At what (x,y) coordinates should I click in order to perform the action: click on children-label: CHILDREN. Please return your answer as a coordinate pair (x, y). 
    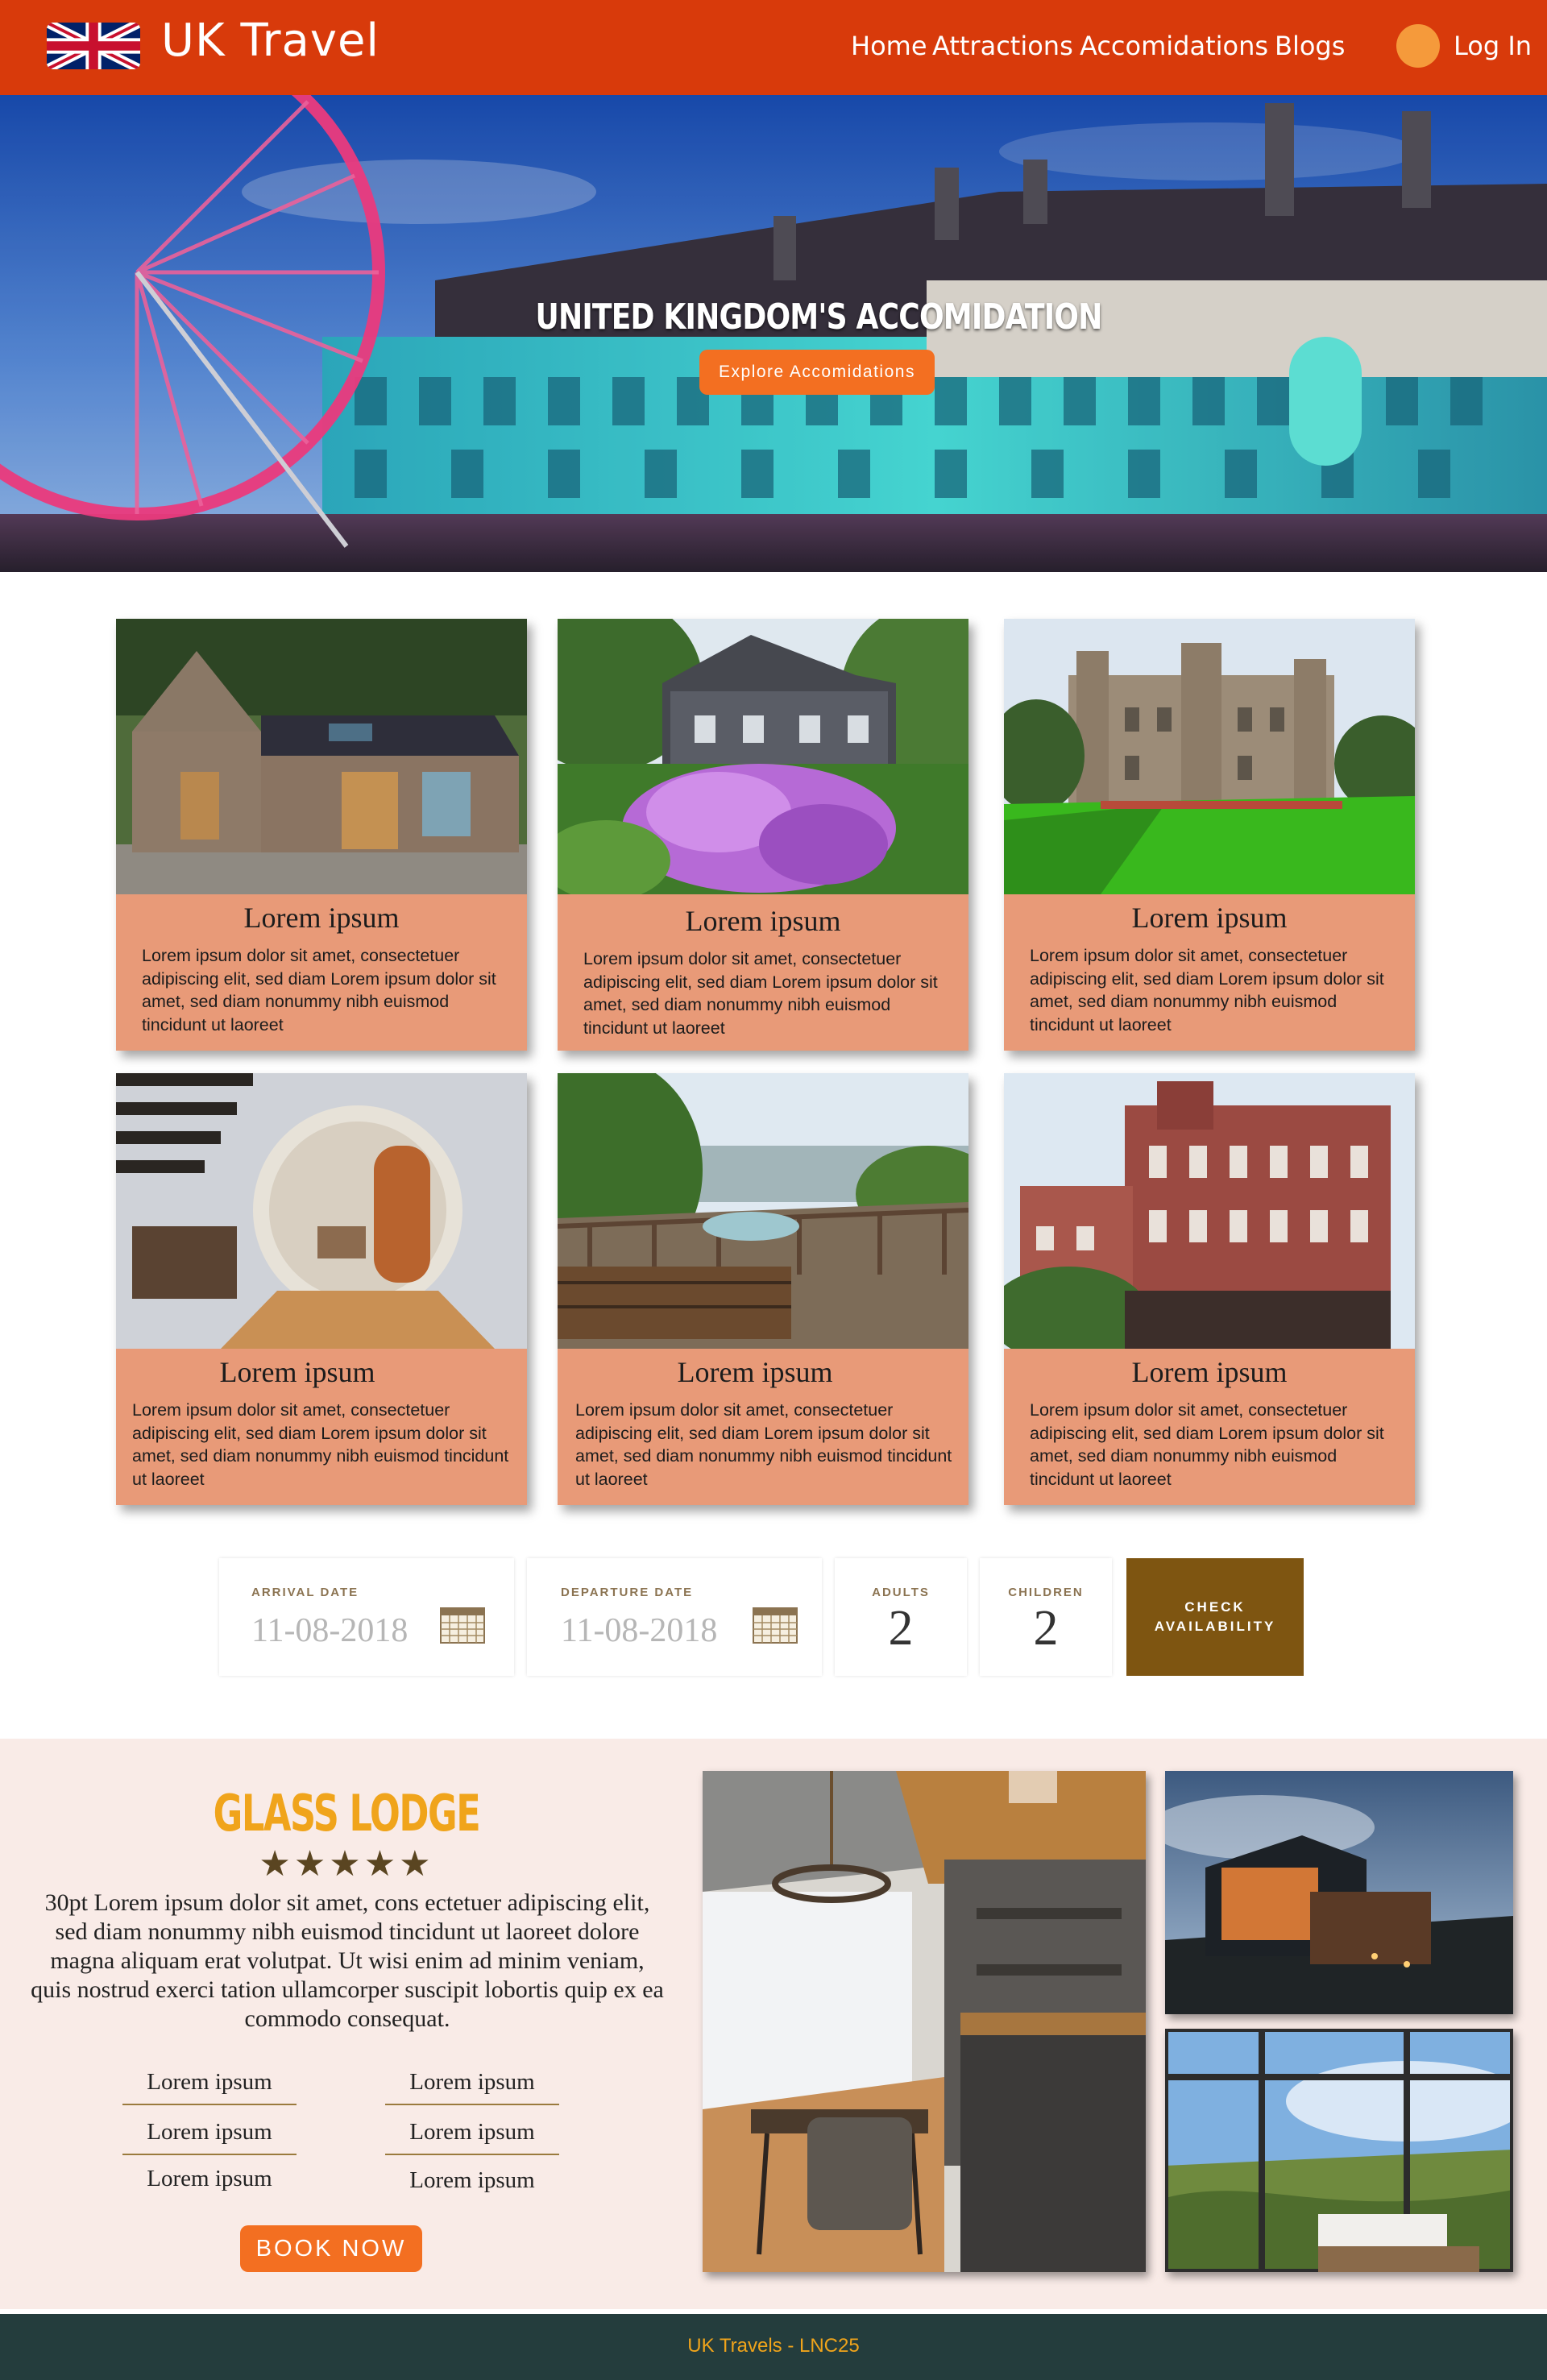
    Looking at the image, I should click on (1046, 1593).